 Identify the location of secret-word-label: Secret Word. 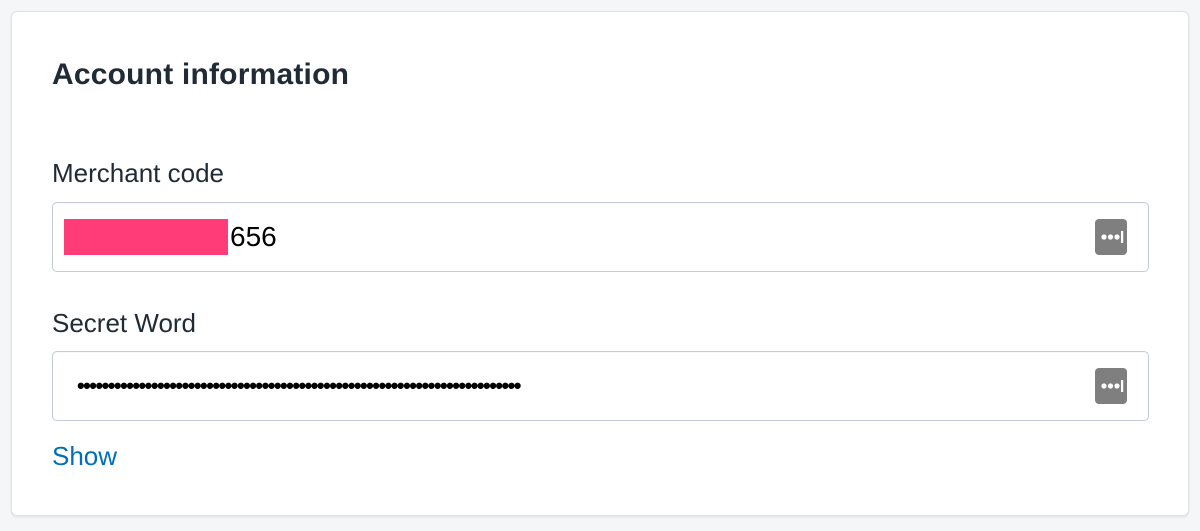
(124, 323).